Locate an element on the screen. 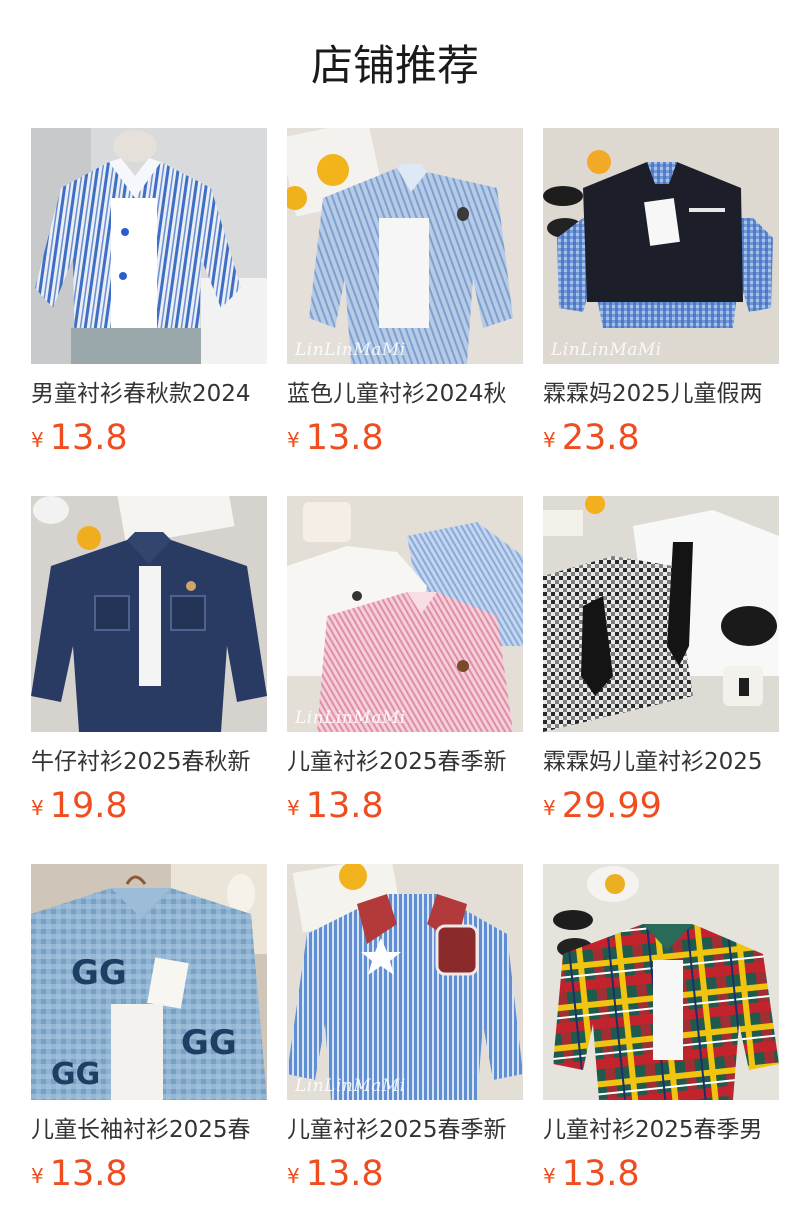 Image resolution: width=790 pixels, height=1232 pixels. page-title: 店铺推荐 is located at coordinates (394, 65).